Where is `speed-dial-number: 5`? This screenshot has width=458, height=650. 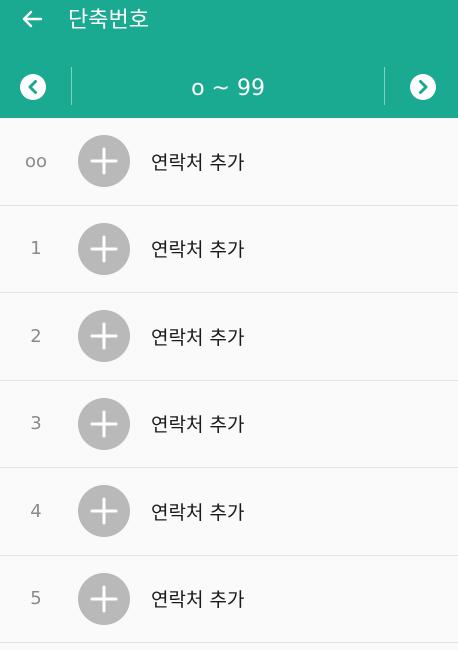
speed-dial-number: 5 is located at coordinates (36, 598).